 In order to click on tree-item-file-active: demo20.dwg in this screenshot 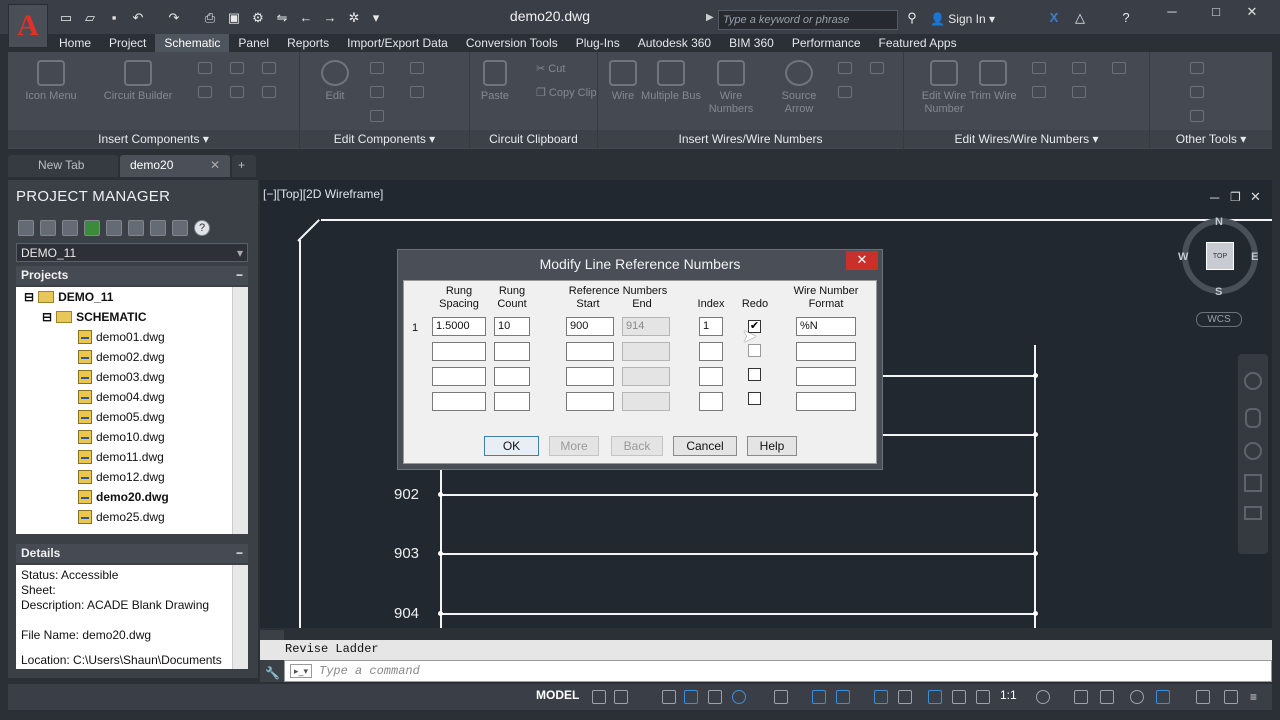, I will do `click(123, 497)`.